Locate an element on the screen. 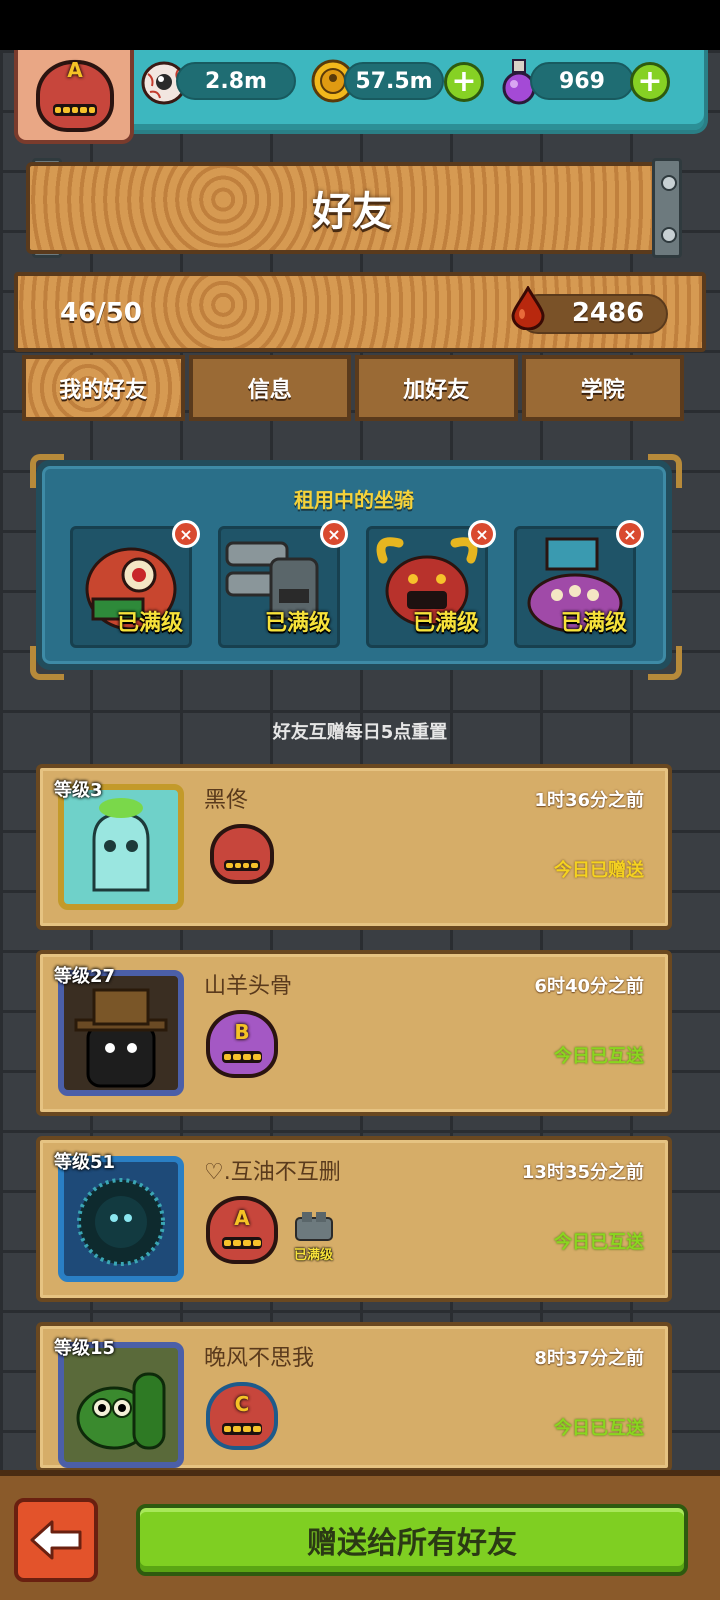  friend-rank-badge-icon: B is located at coordinates (242, 1044).